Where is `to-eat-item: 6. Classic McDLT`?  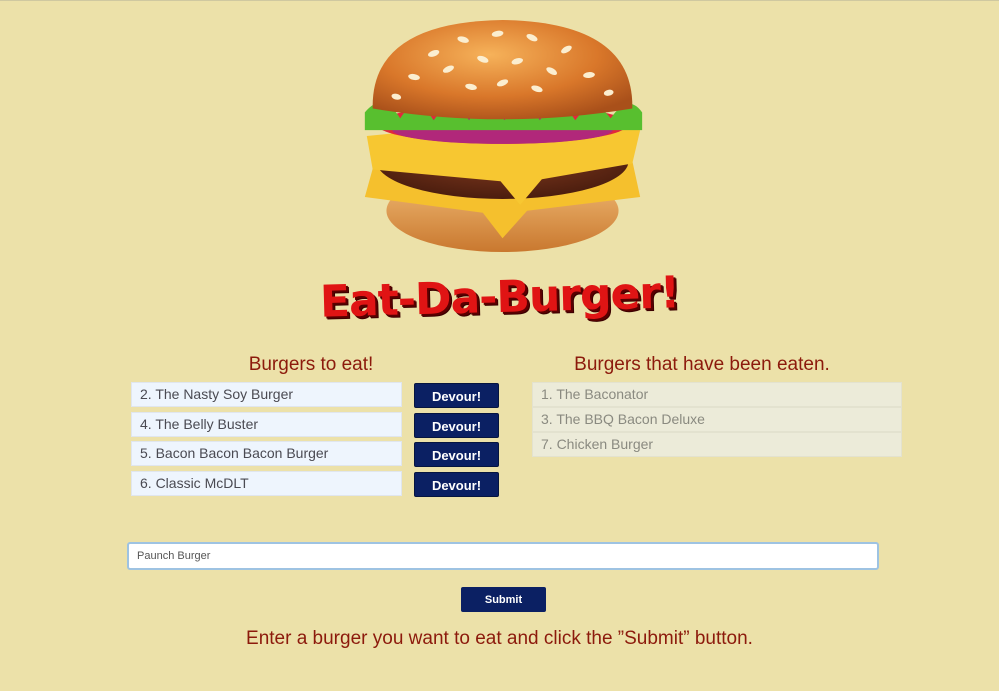 to-eat-item: 6. Classic McDLT is located at coordinates (266, 483).